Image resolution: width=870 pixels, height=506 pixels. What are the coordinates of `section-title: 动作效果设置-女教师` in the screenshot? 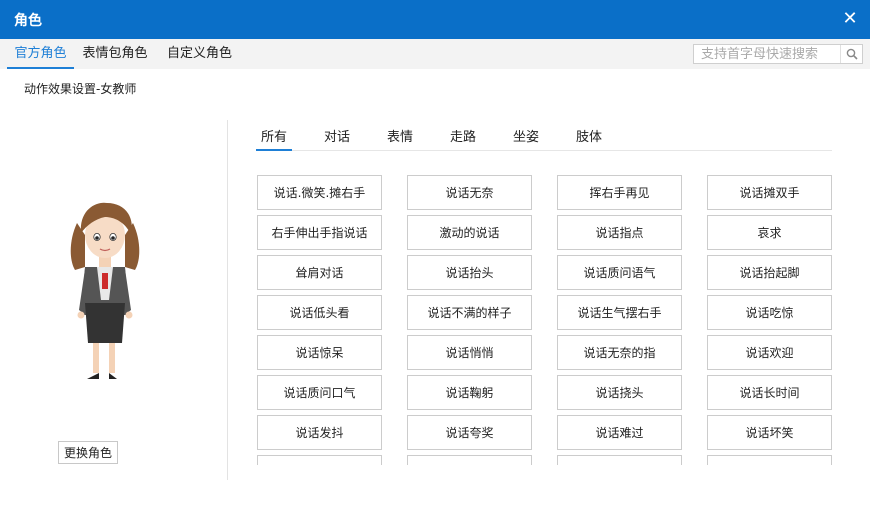 It's located at (80, 89).